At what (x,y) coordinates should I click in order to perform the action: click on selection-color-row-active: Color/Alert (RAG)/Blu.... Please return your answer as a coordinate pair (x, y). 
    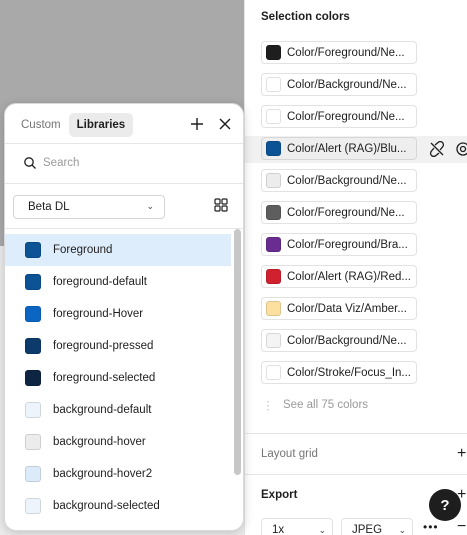
    Looking at the image, I should click on (339, 148).